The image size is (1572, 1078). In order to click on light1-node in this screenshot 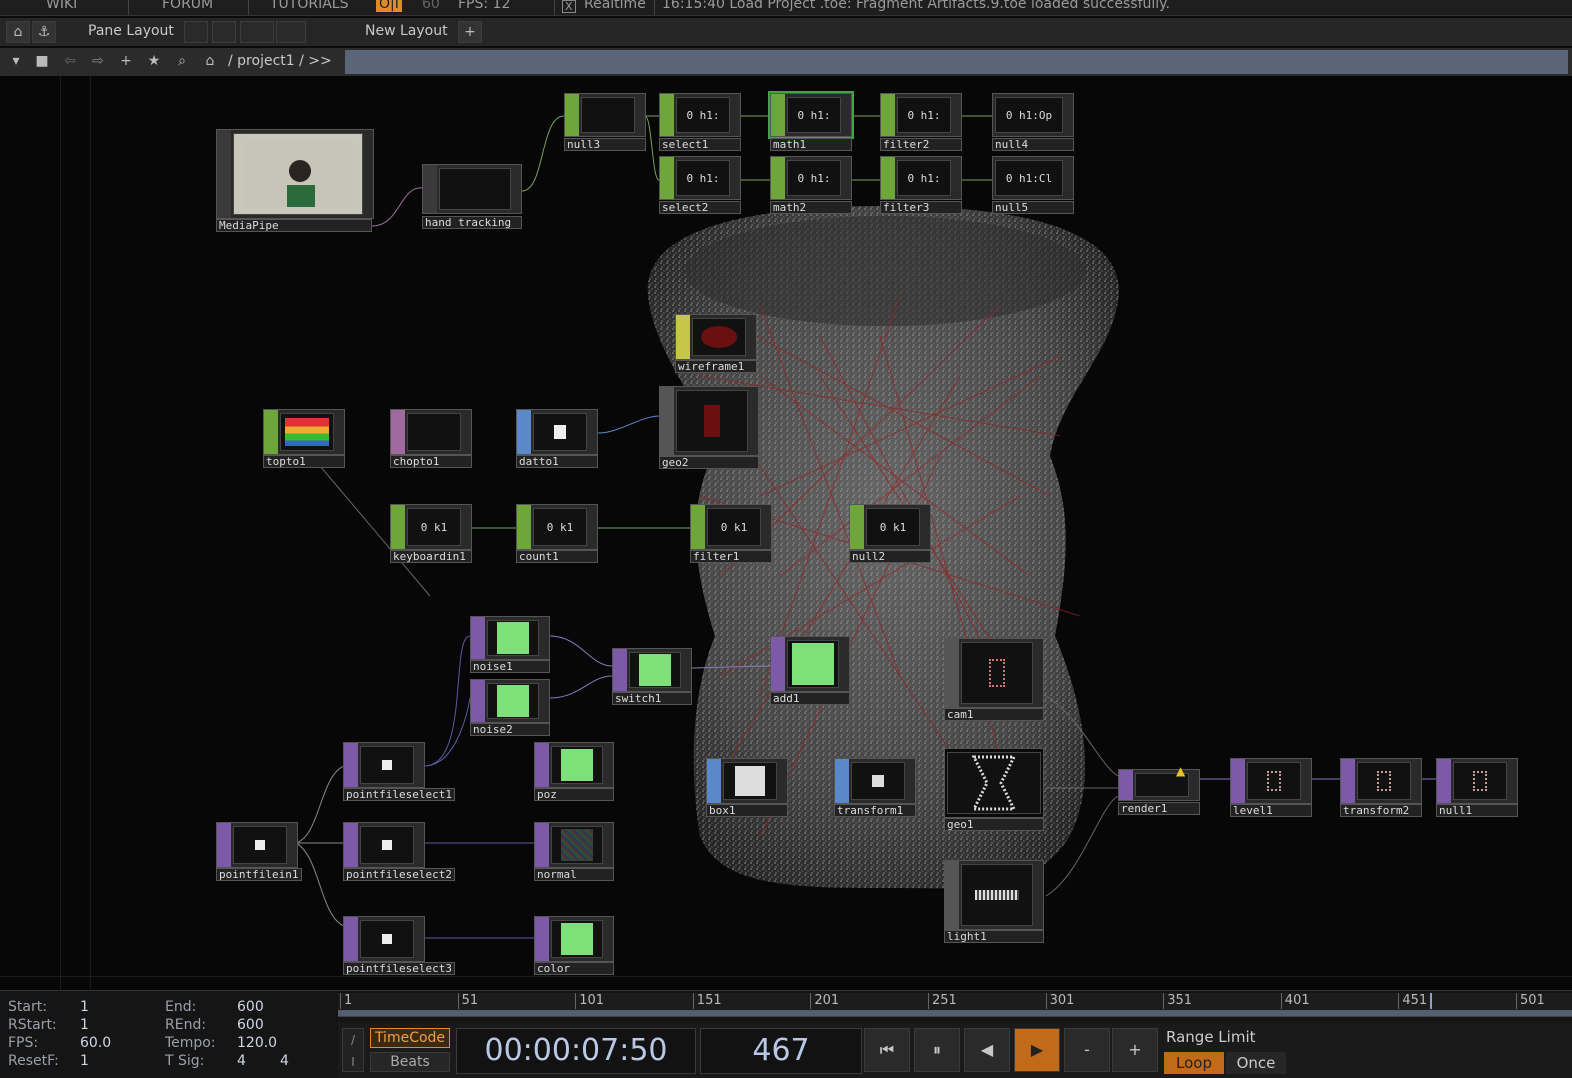, I will do `click(994, 895)`.